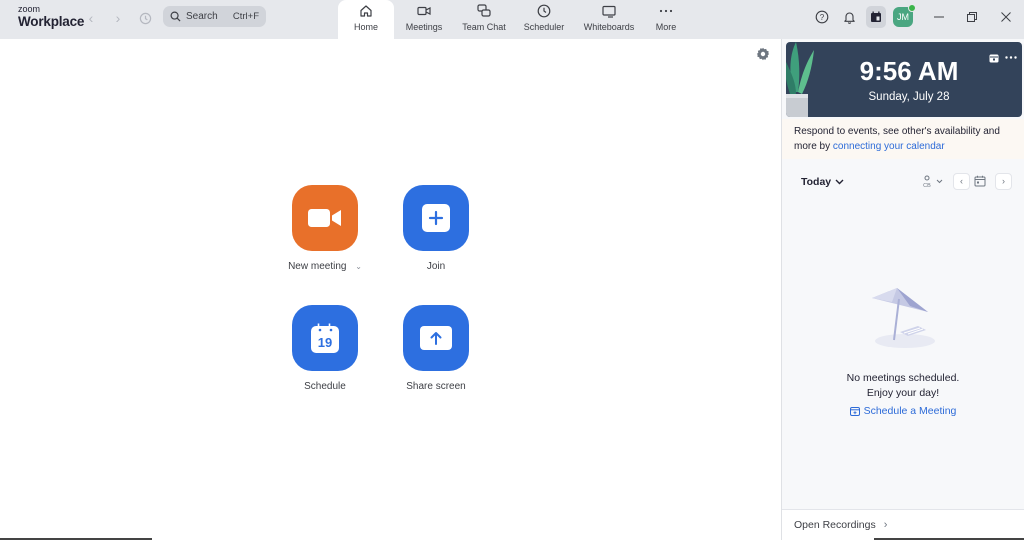 Image resolution: width=1024 pixels, height=540 pixels. I want to click on history-icon, so click(145, 18).